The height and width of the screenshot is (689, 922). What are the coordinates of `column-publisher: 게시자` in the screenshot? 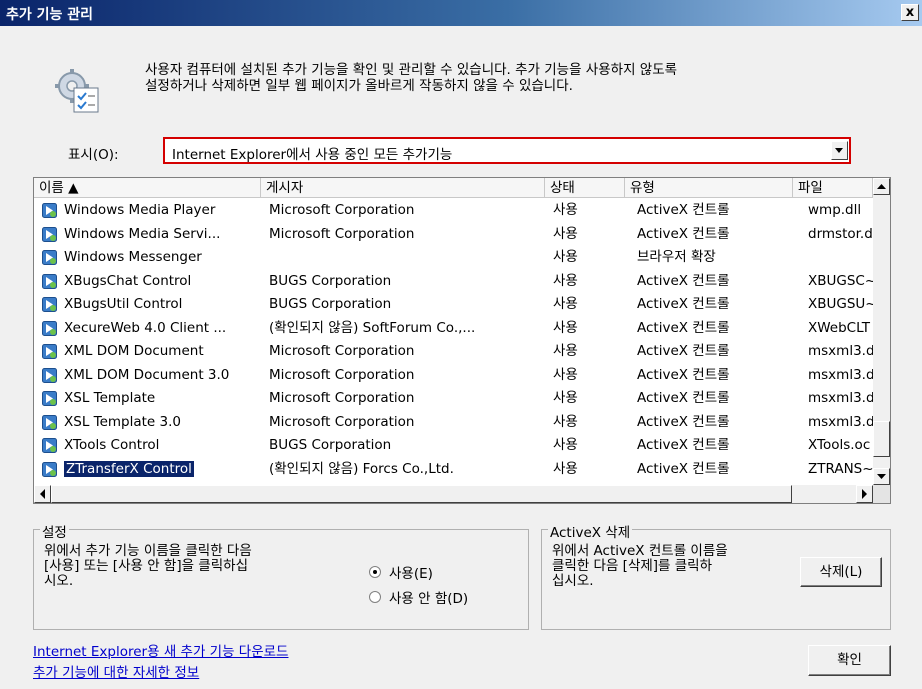 It's located at (403, 188).